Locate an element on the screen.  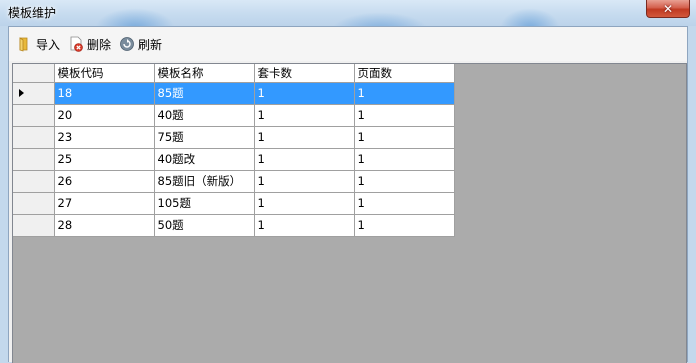
table-row: 28 50题 1 1 is located at coordinates (234, 225).